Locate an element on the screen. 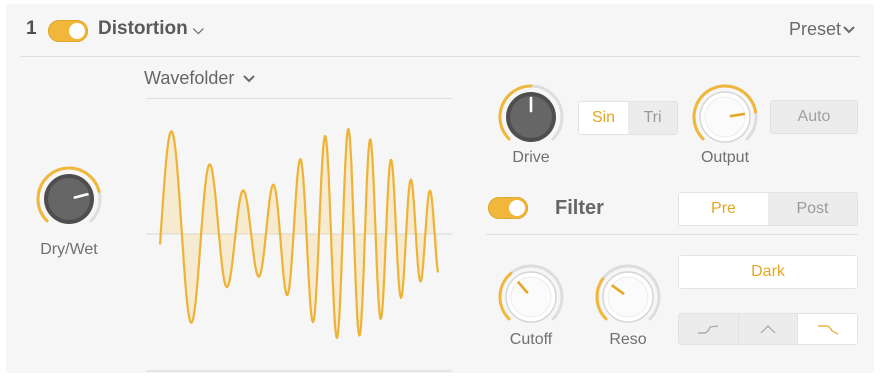  waveform-selector: Sin Tri is located at coordinates (628, 118).